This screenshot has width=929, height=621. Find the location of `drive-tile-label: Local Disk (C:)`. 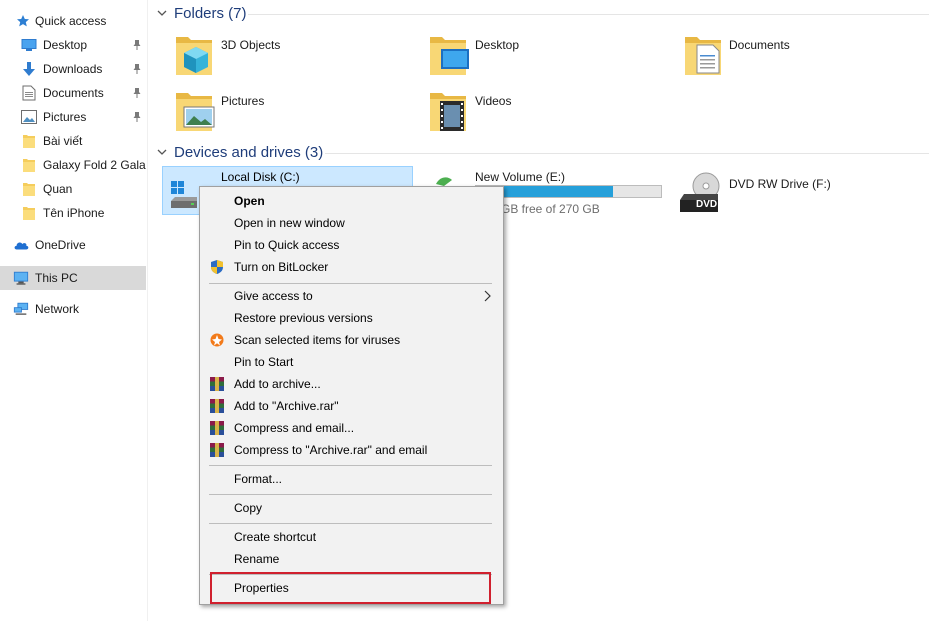

drive-tile-label: Local Disk (C:) is located at coordinates (260, 177).